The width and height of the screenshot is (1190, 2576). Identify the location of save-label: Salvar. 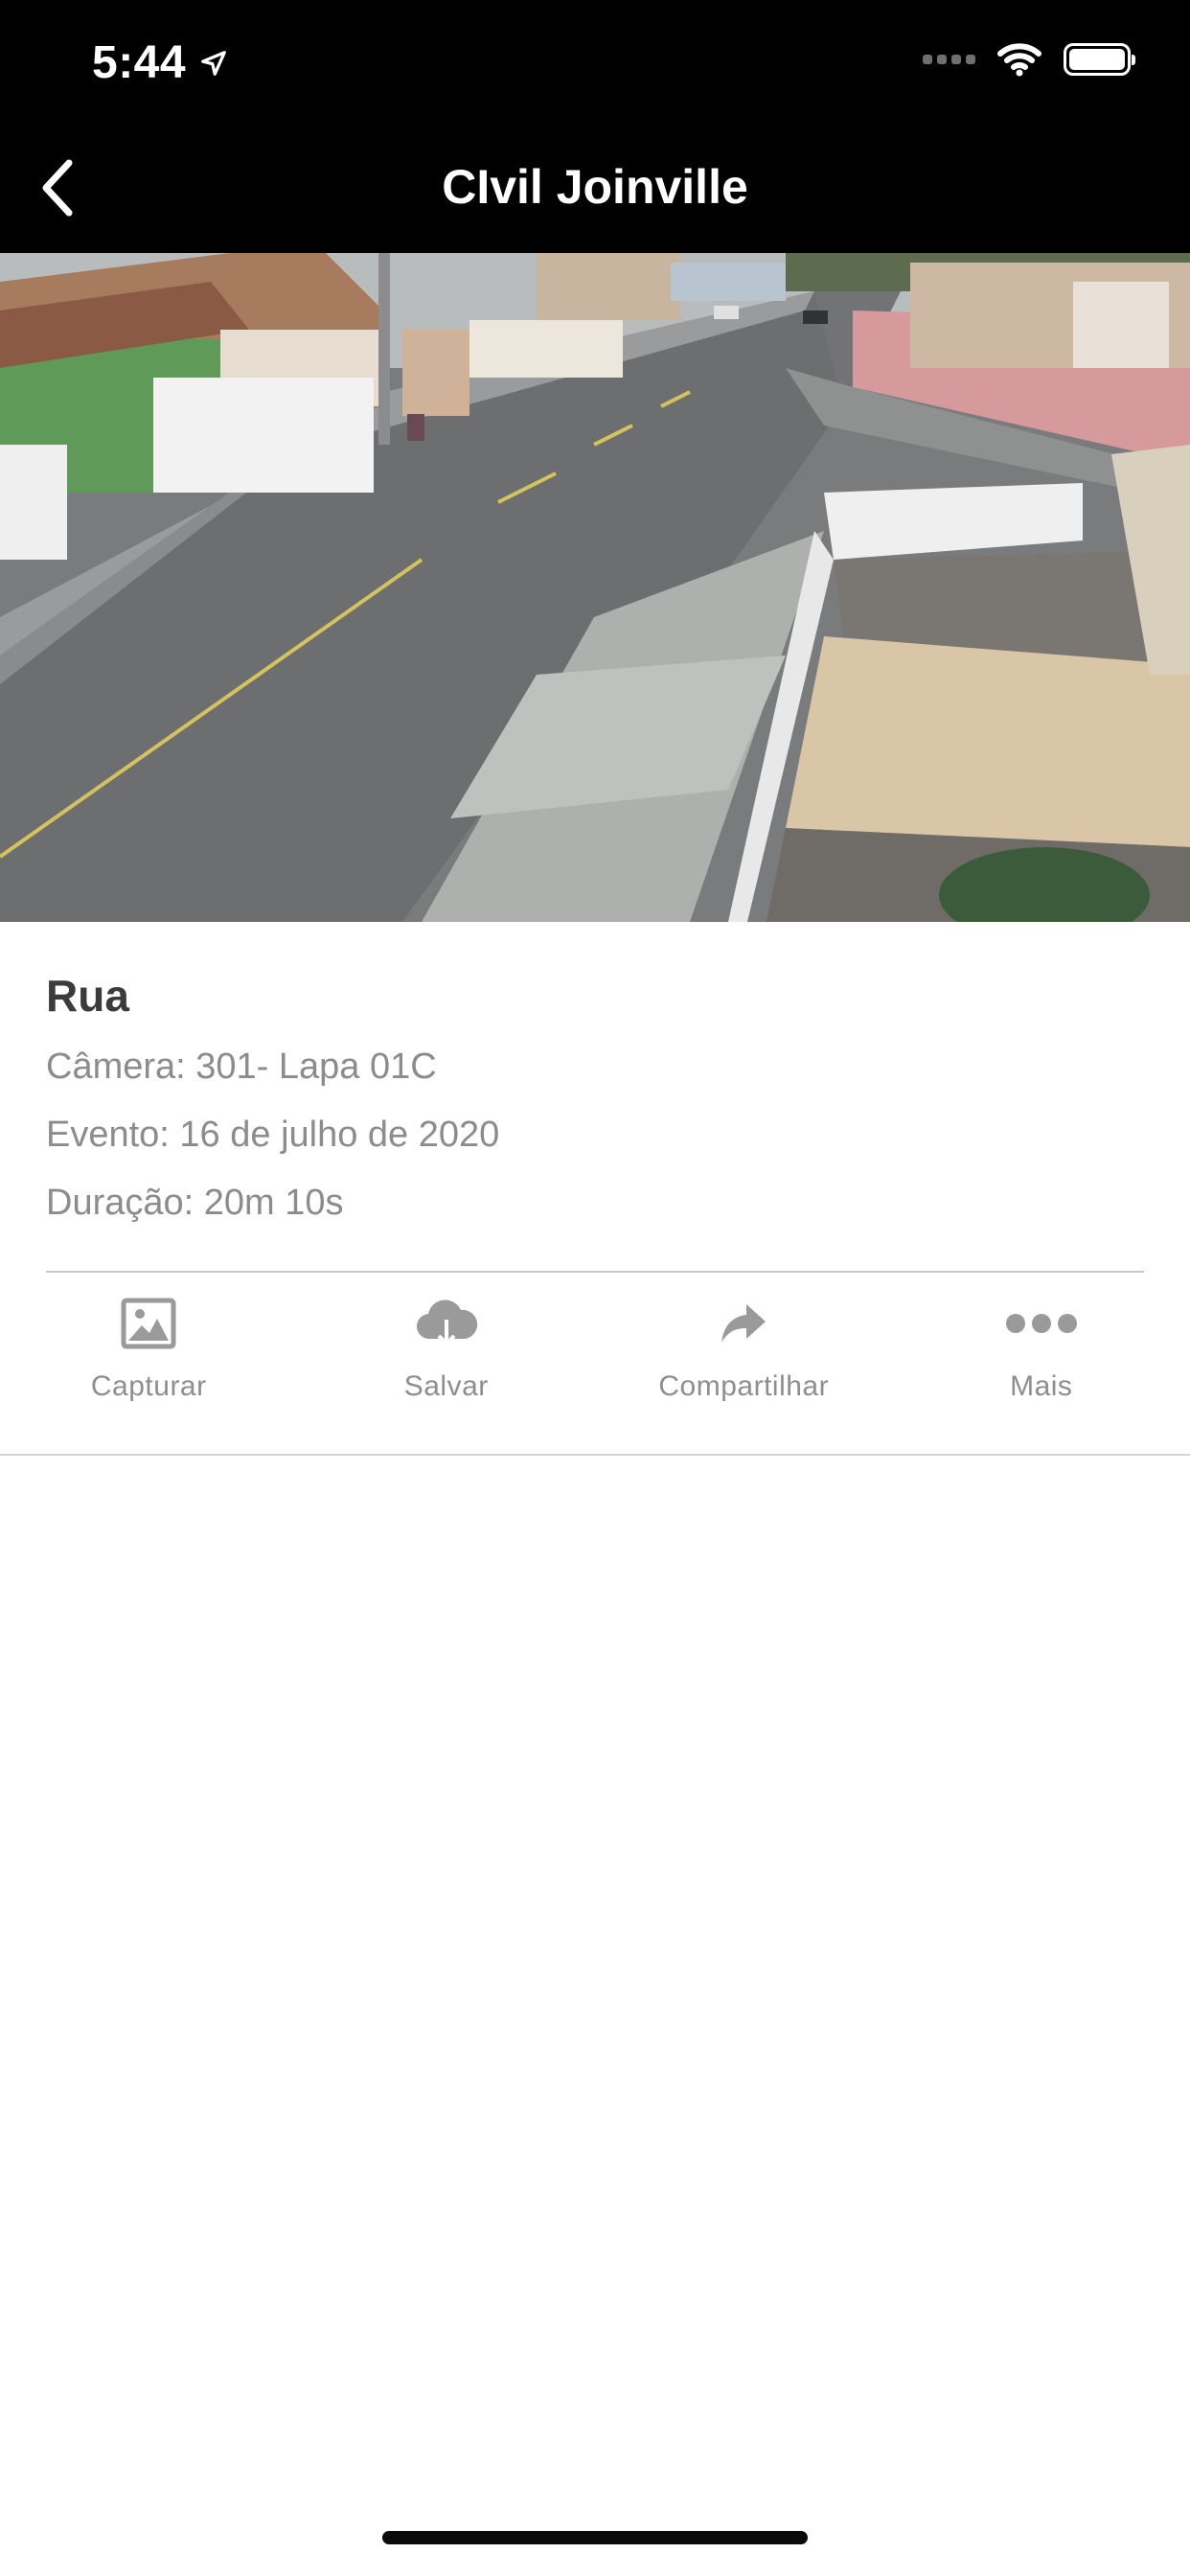
(446, 1386).